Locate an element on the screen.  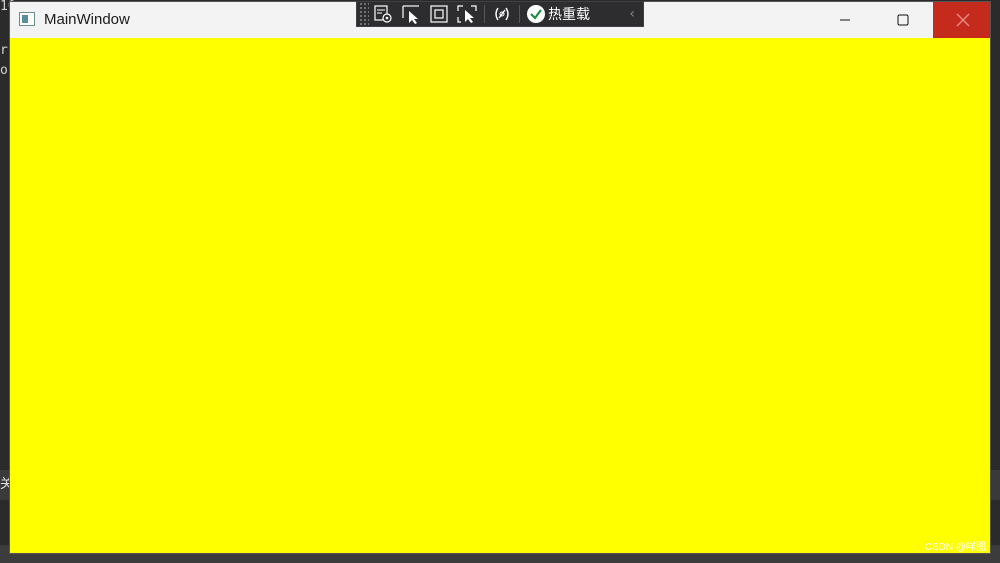
check-circle-icon is located at coordinates (536, 14).